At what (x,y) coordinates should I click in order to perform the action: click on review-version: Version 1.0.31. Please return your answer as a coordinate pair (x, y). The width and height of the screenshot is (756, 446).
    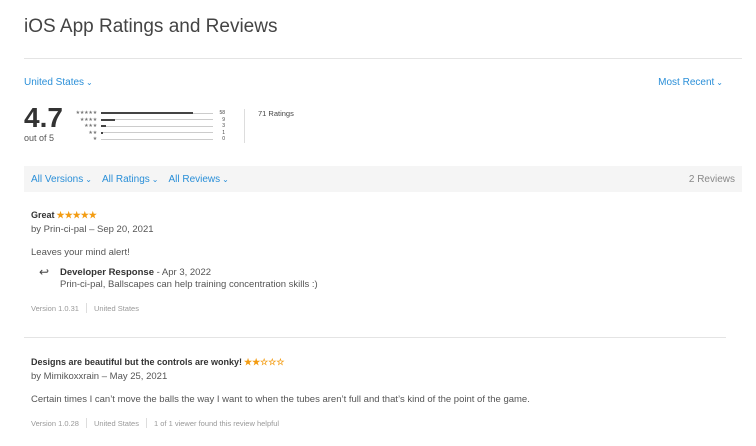
    Looking at the image, I should click on (55, 308).